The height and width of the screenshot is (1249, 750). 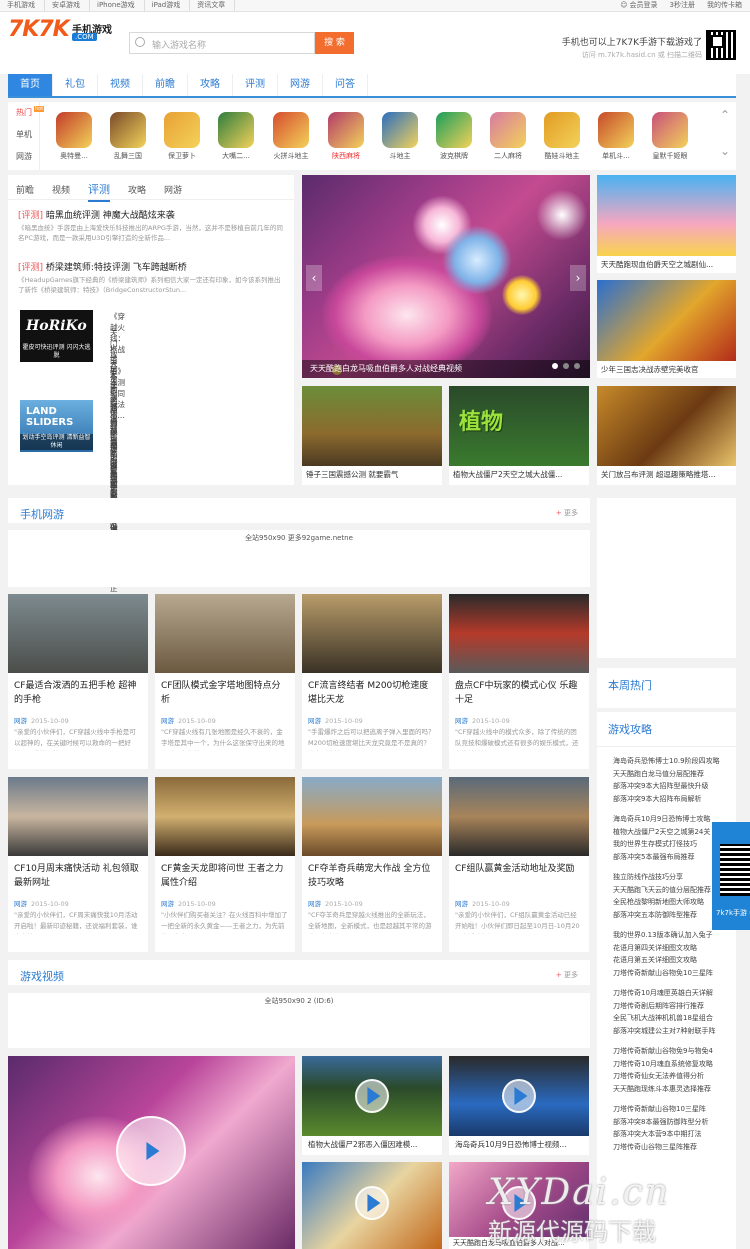 What do you see at coordinates (644, 5) in the screenshot?
I see `login-link: 会员登录` at bounding box center [644, 5].